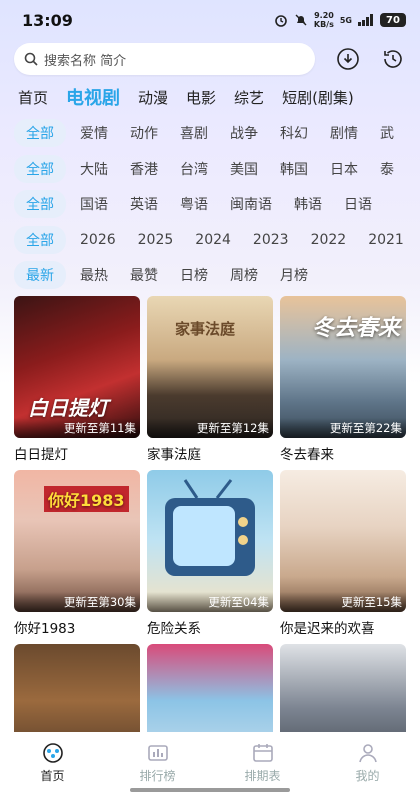 The width and height of the screenshot is (420, 800). Describe the element at coordinates (94, 204) in the screenshot. I see `language-chip: 国语` at that location.